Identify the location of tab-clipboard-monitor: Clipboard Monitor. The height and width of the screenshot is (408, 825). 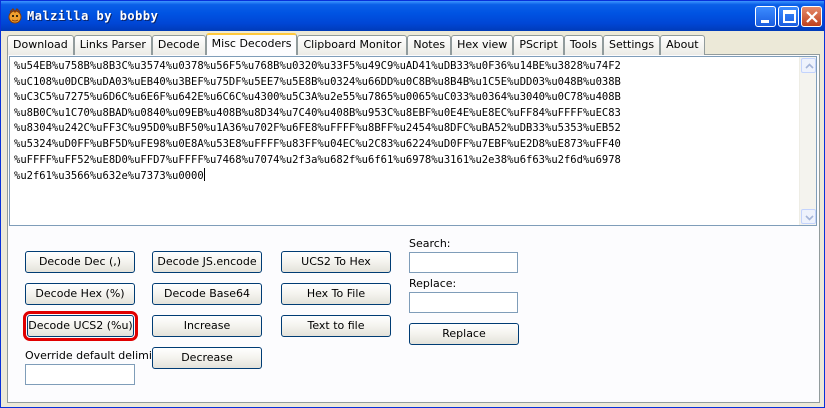
(352, 45).